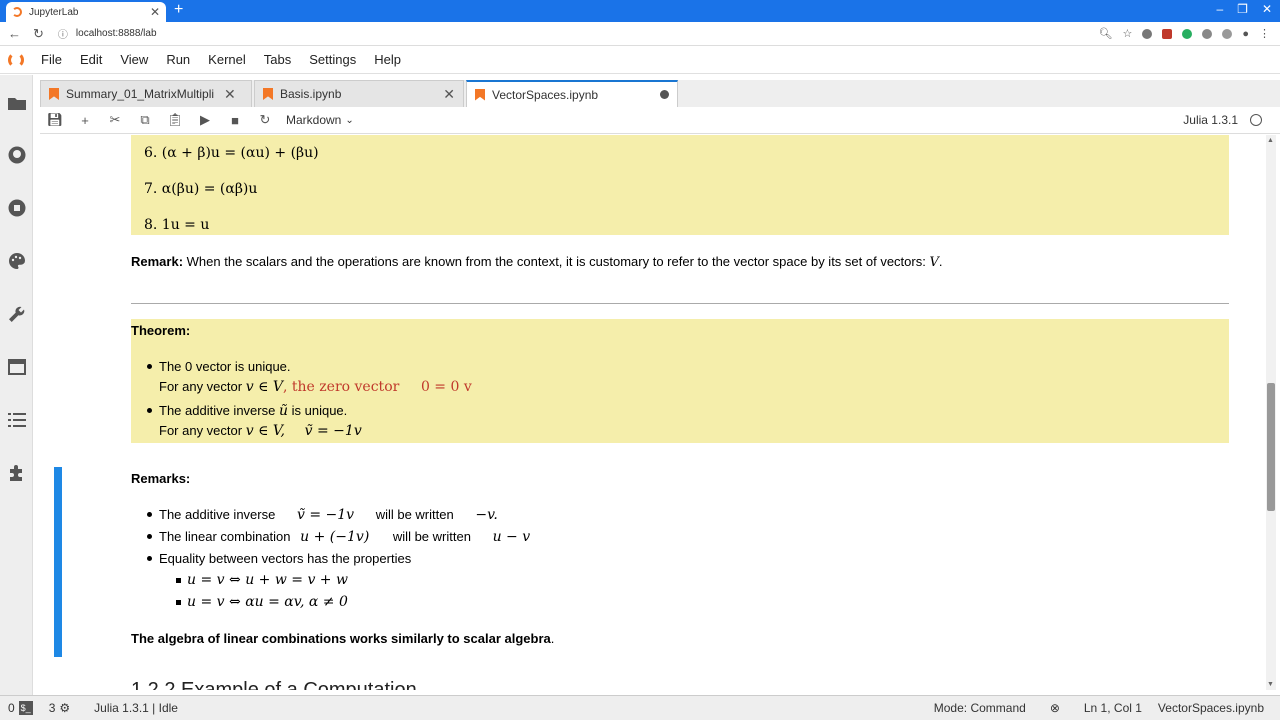 The width and height of the screenshot is (1280, 720). What do you see at coordinates (265, 120) in the screenshot?
I see `restart-icon: ↻` at bounding box center [265, 120].